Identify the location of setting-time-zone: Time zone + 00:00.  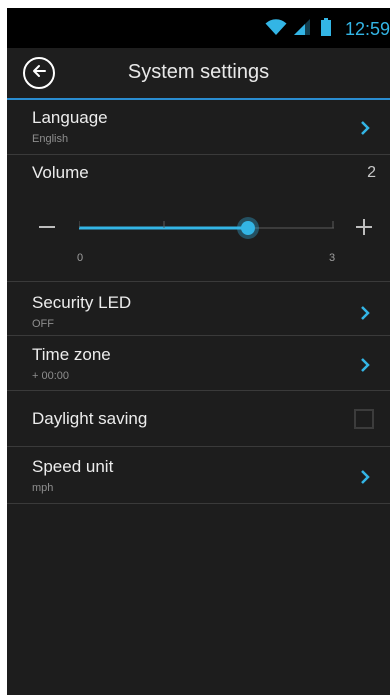
(198, 363).